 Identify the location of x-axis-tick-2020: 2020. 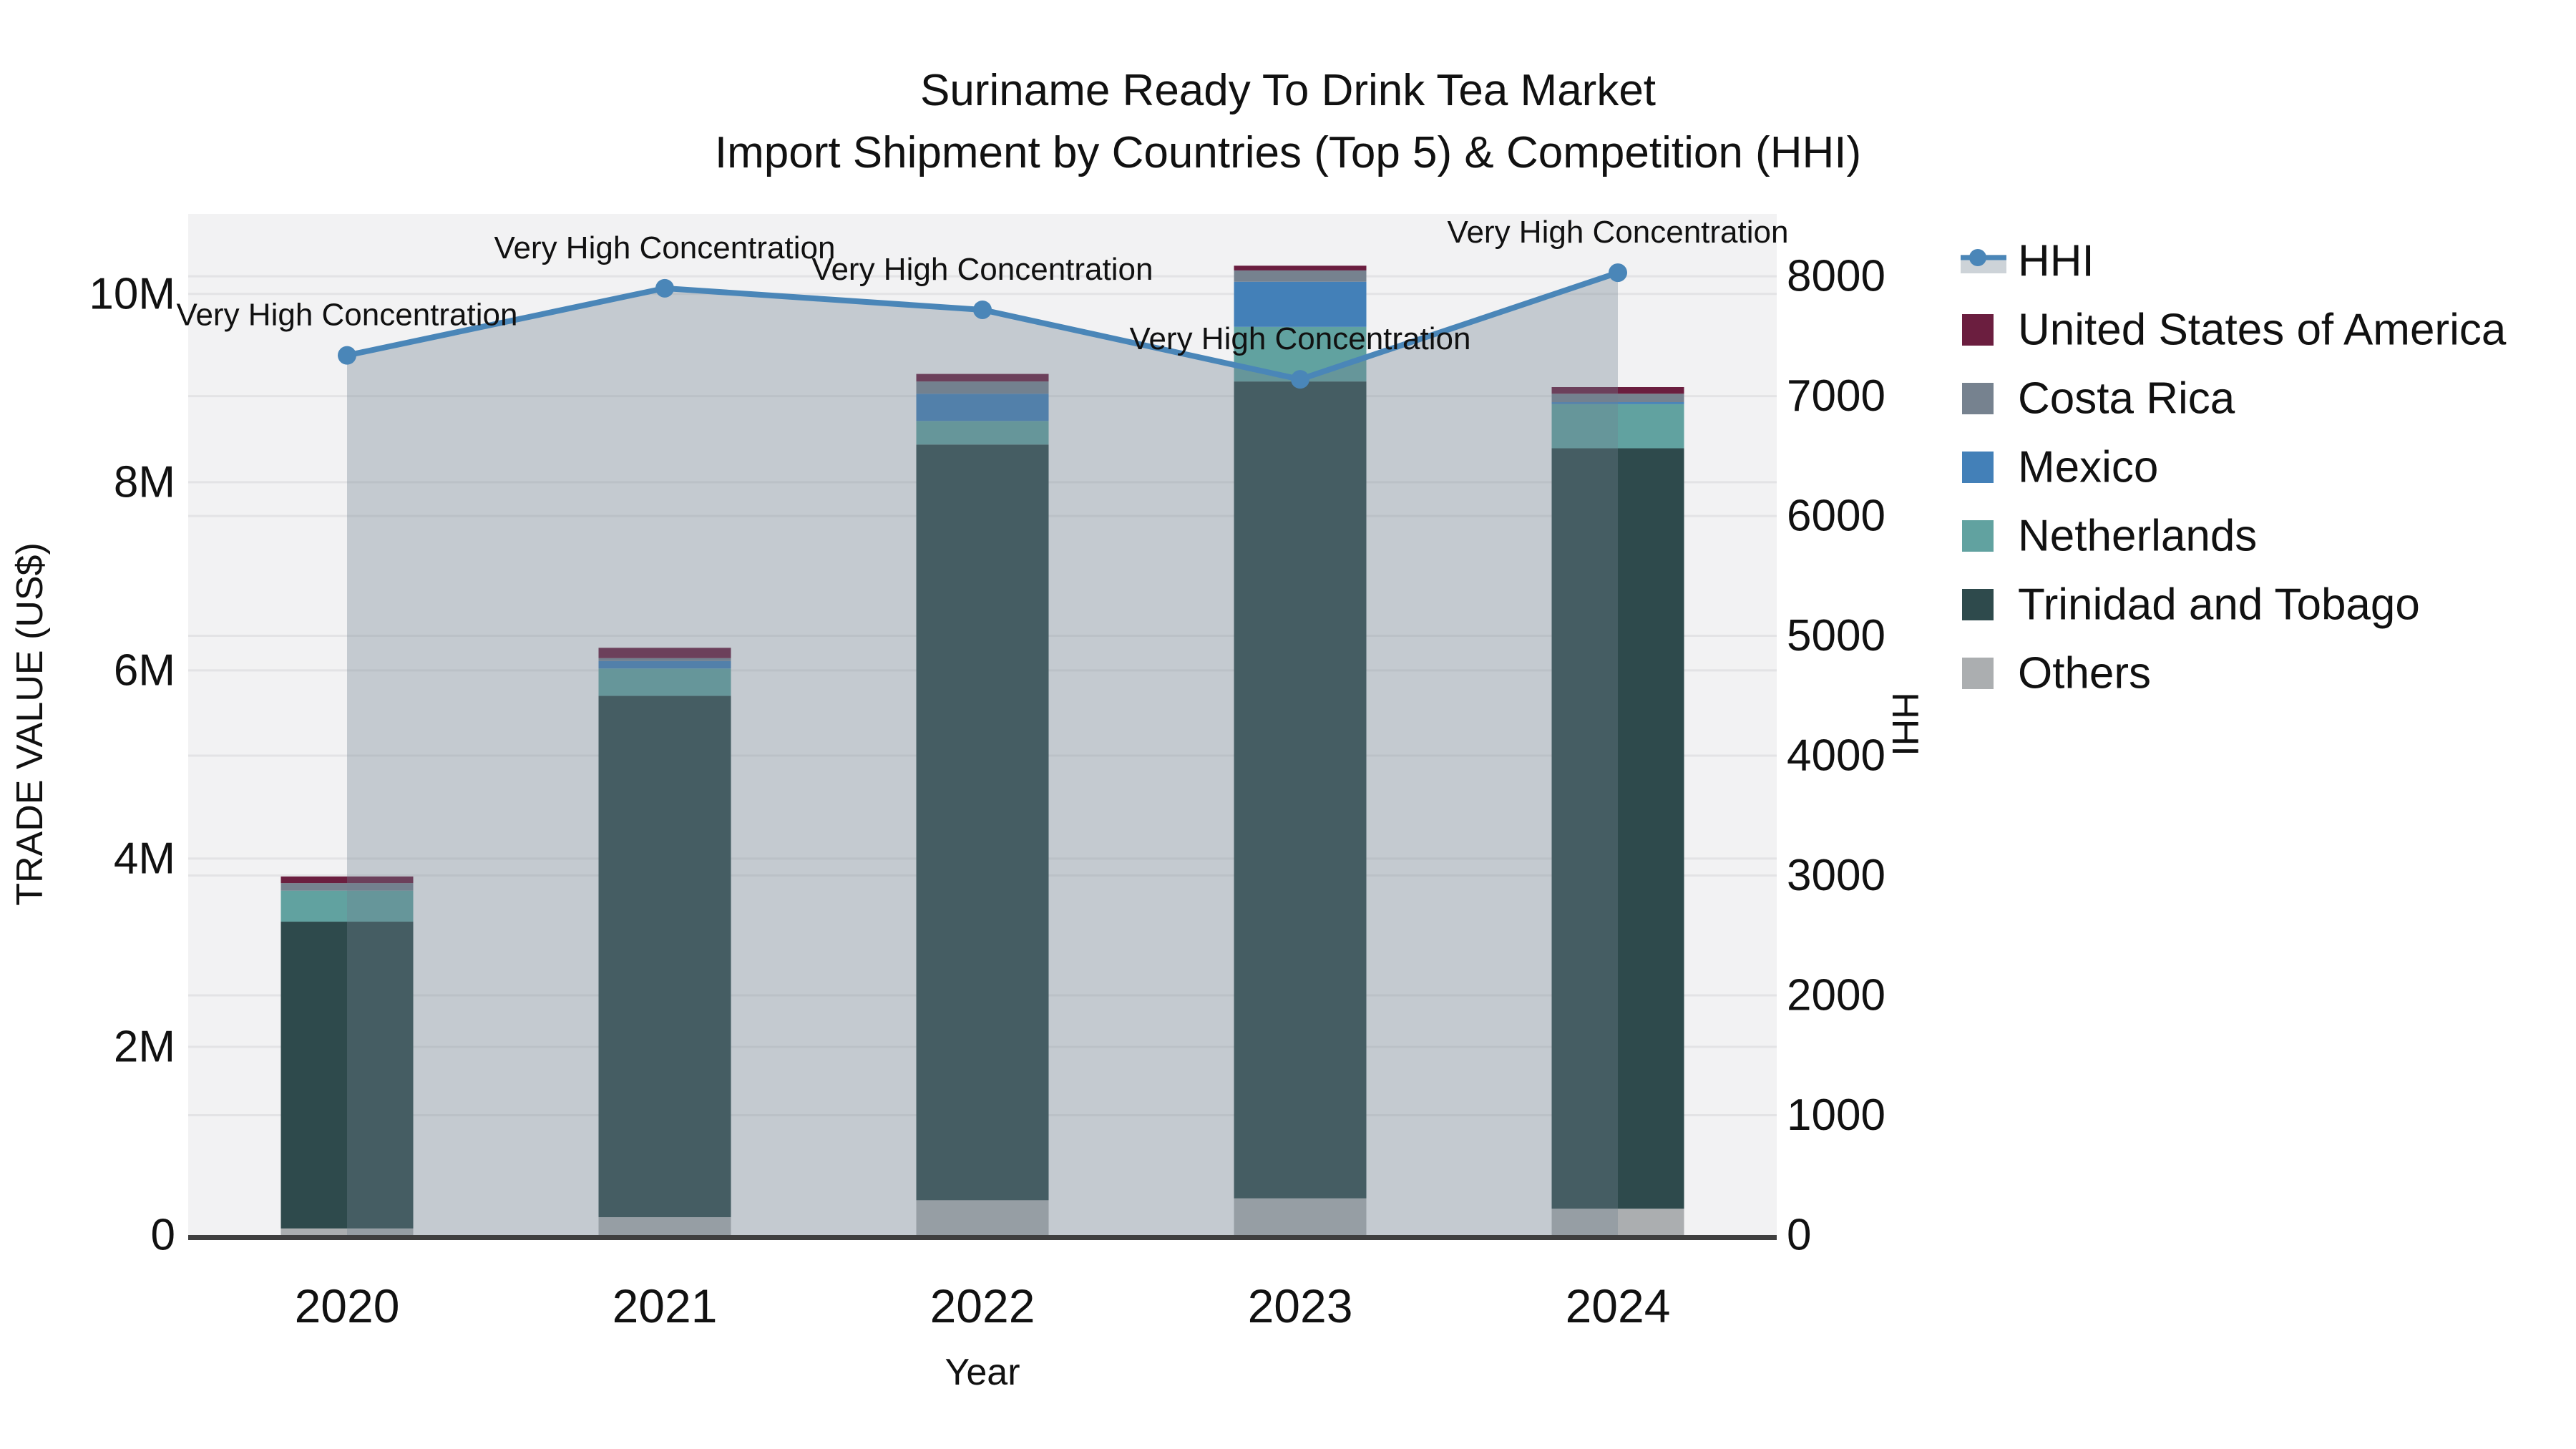
(347, 1305).